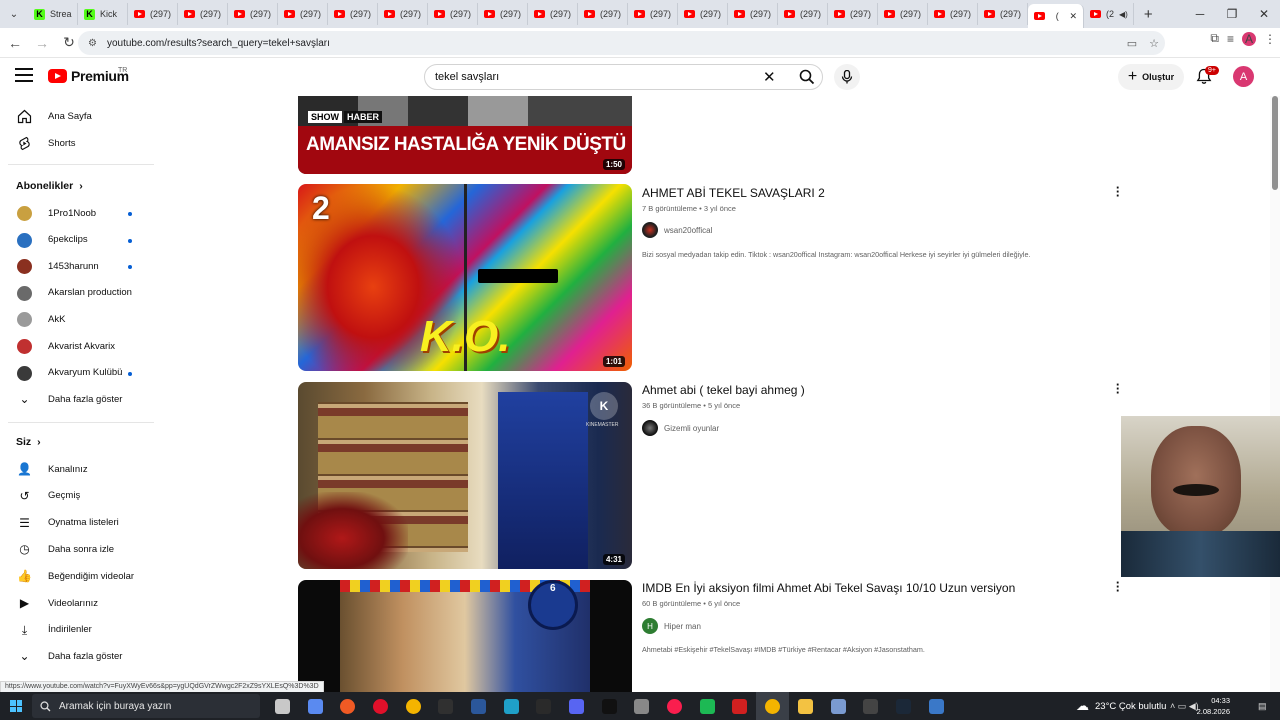 The image size is (1280, 720). What do you see at coordinates (1200, 14) in the screenshot?
I see `minimize-button: ─` at bounding box center [1200, 14].